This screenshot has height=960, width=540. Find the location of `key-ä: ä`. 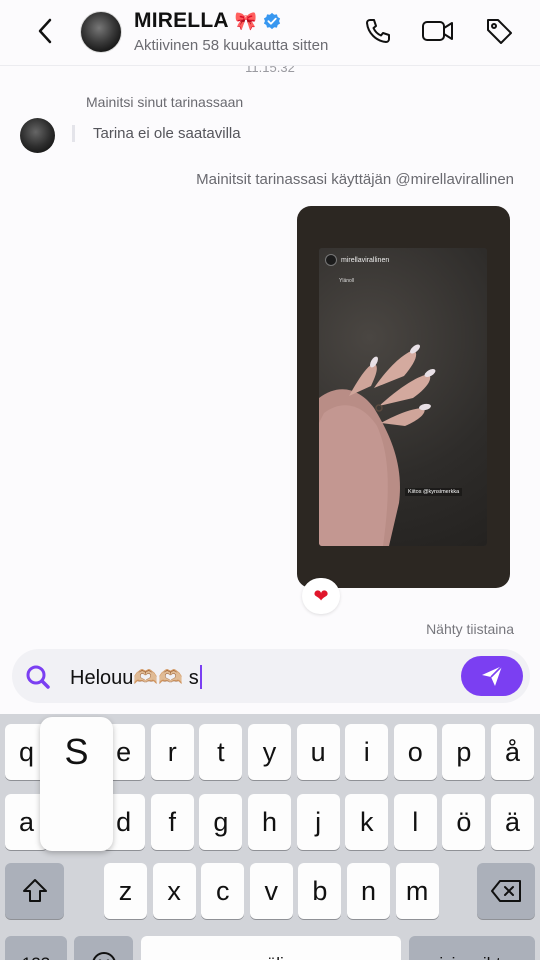

key-ä: ä is located at coordinates (512, 822).